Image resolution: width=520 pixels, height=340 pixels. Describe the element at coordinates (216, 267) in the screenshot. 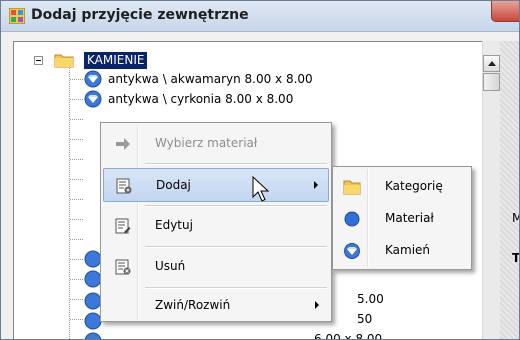

I see `menu-item-delete: Usuń` at that location.